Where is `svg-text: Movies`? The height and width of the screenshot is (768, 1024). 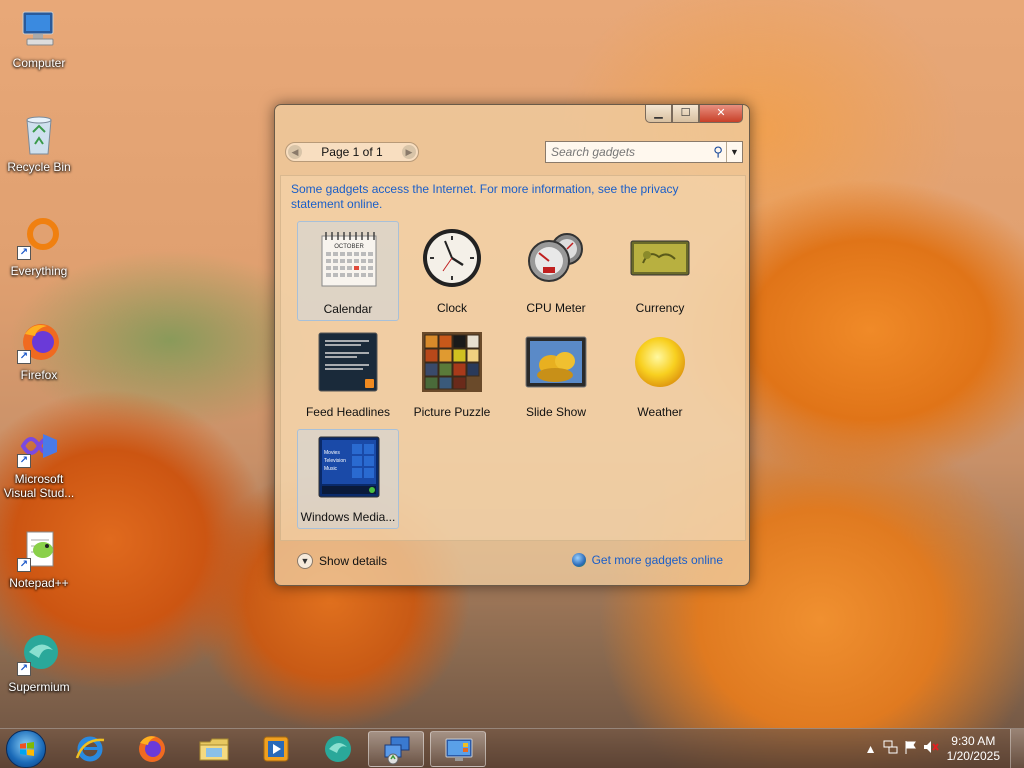
svg-text: Movies is located at coordinates (332, 453).